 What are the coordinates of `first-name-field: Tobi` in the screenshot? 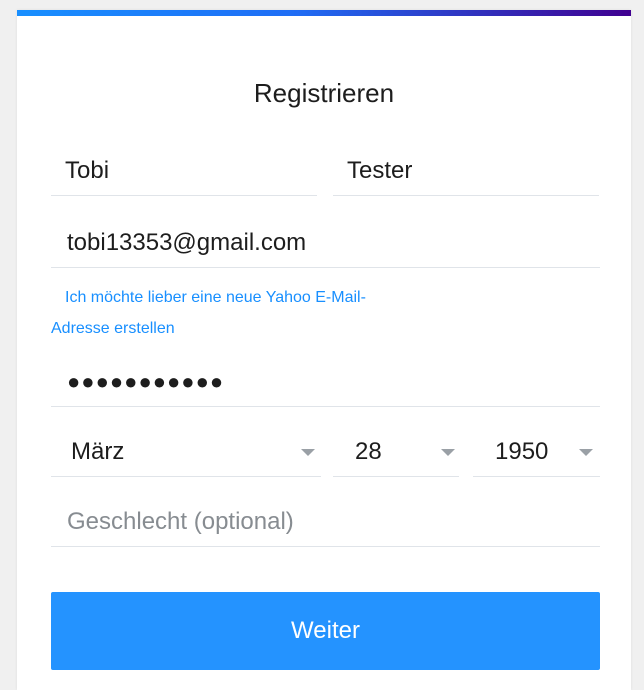 It's located at (184, 171).